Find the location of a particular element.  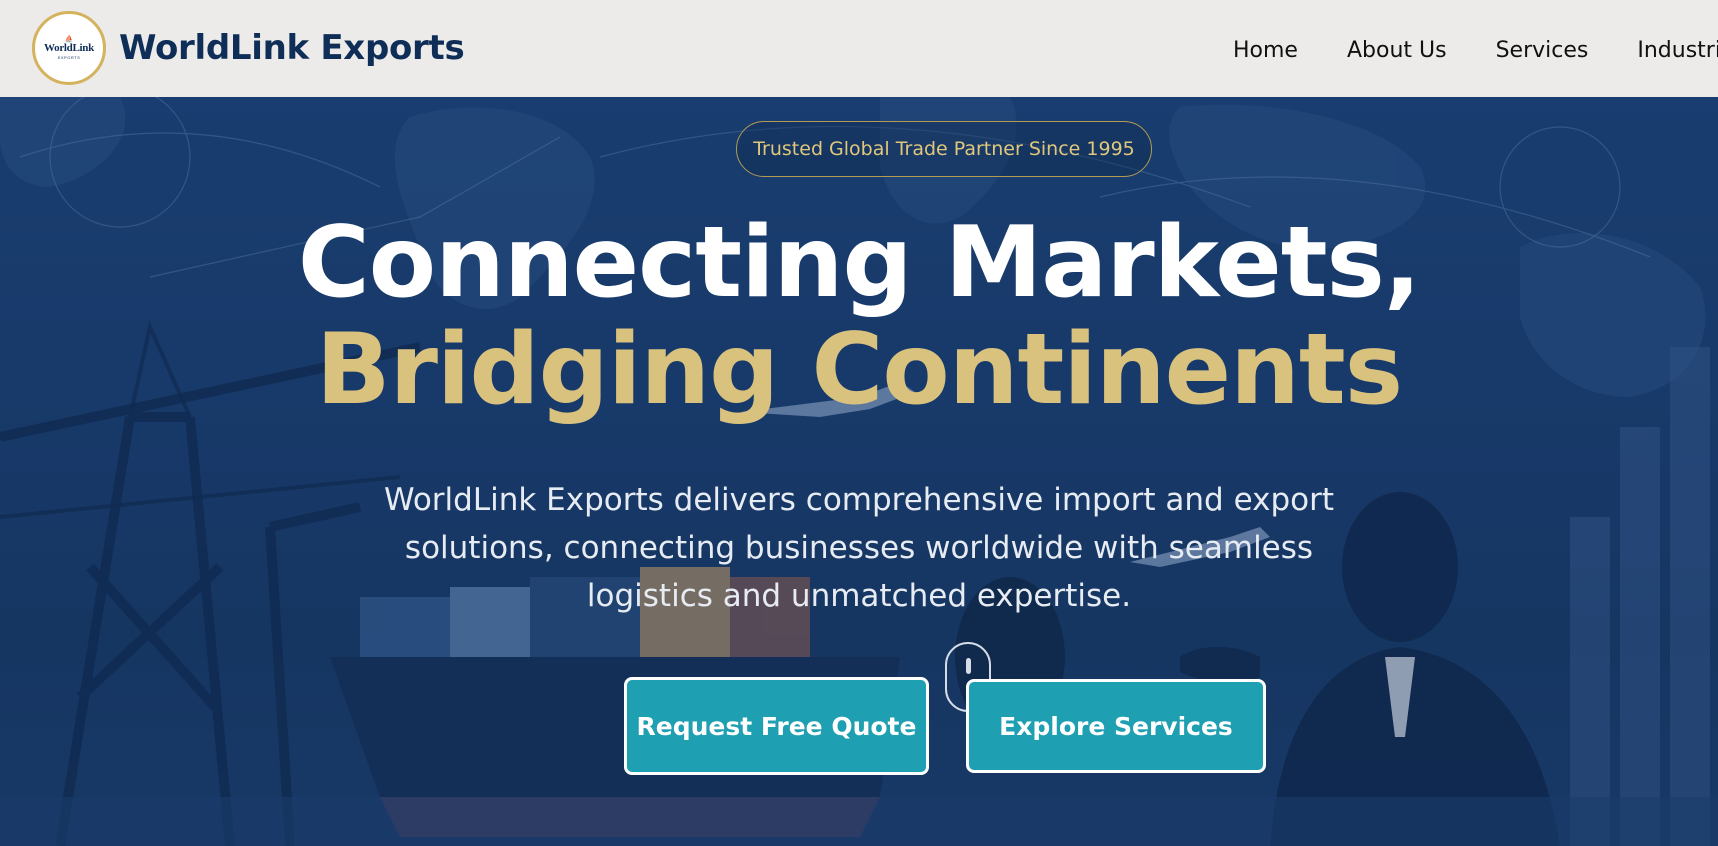

nav-industries: Industrie is located at coordinates (1677, 51).